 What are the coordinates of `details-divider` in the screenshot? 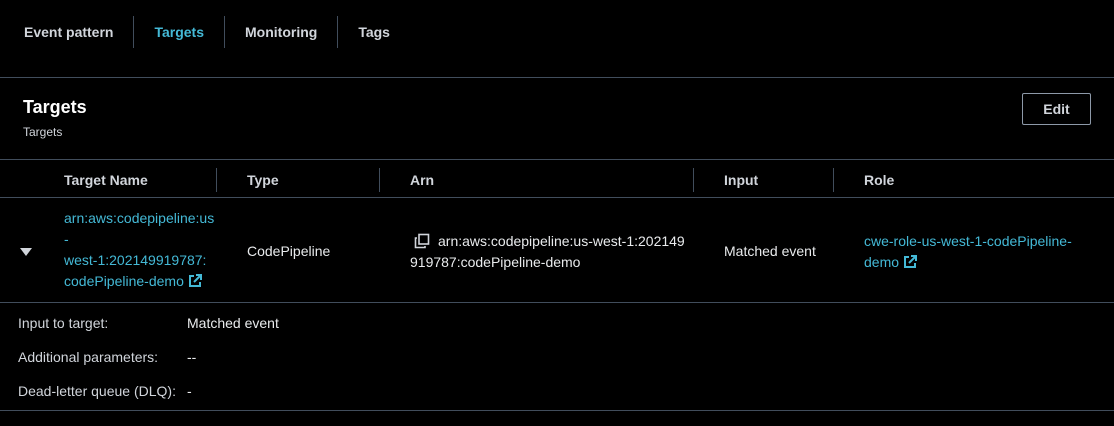 It's located at (557, 302).